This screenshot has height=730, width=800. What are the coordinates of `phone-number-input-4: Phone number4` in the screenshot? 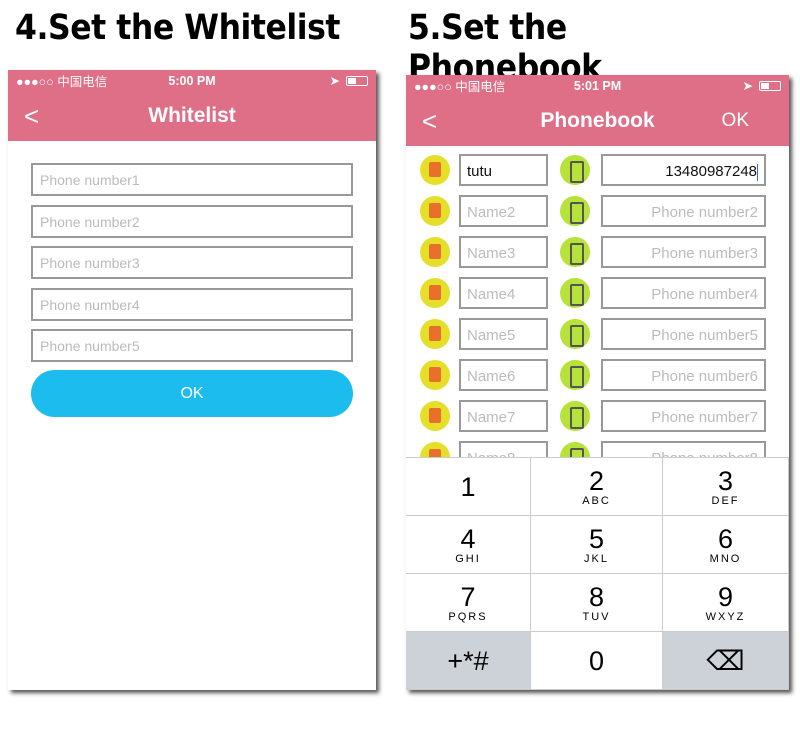 It's located at (192, 304).